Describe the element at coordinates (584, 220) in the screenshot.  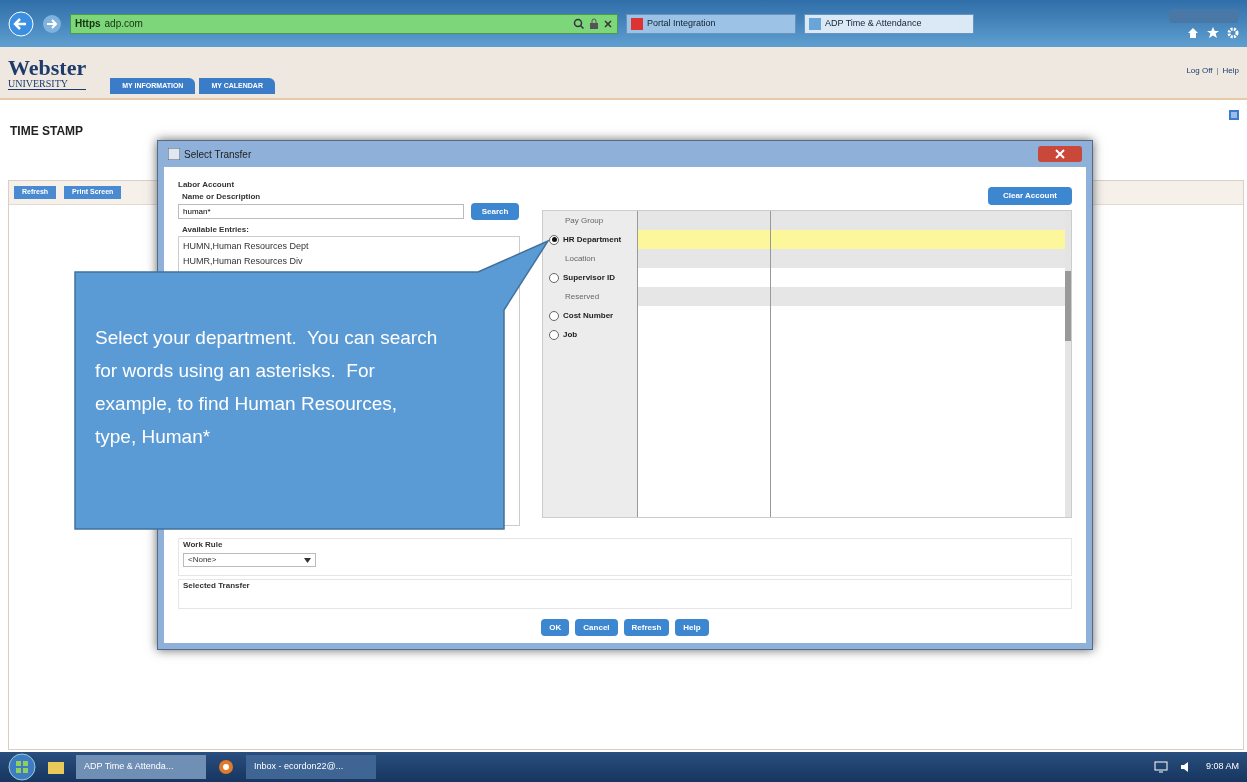
I see `level-heading: Pay Group` at that location.